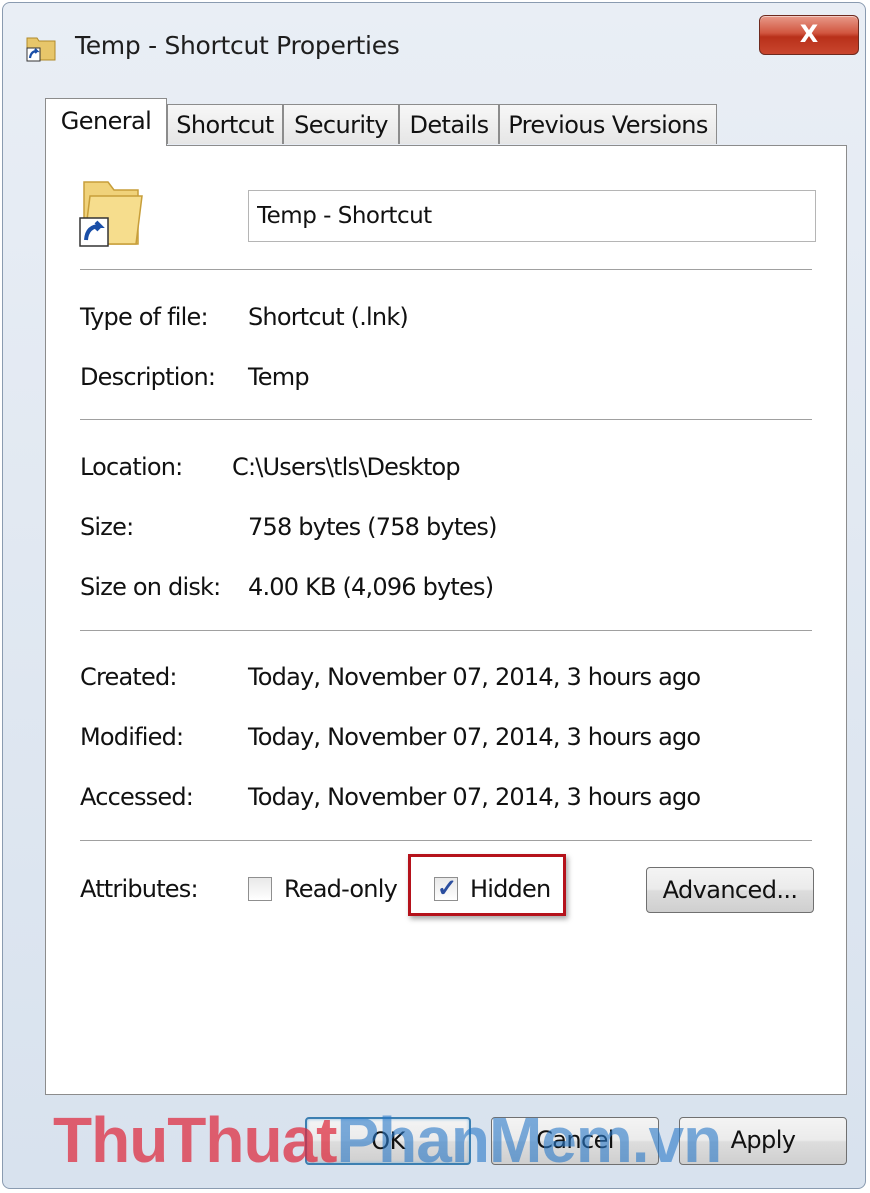 The width and height of the screenshot is (870, 1193). Describe the element at coordinates (434, 42) in the screenshot. I see `title-bar: Temp - Shortcut Properties X` at that location.